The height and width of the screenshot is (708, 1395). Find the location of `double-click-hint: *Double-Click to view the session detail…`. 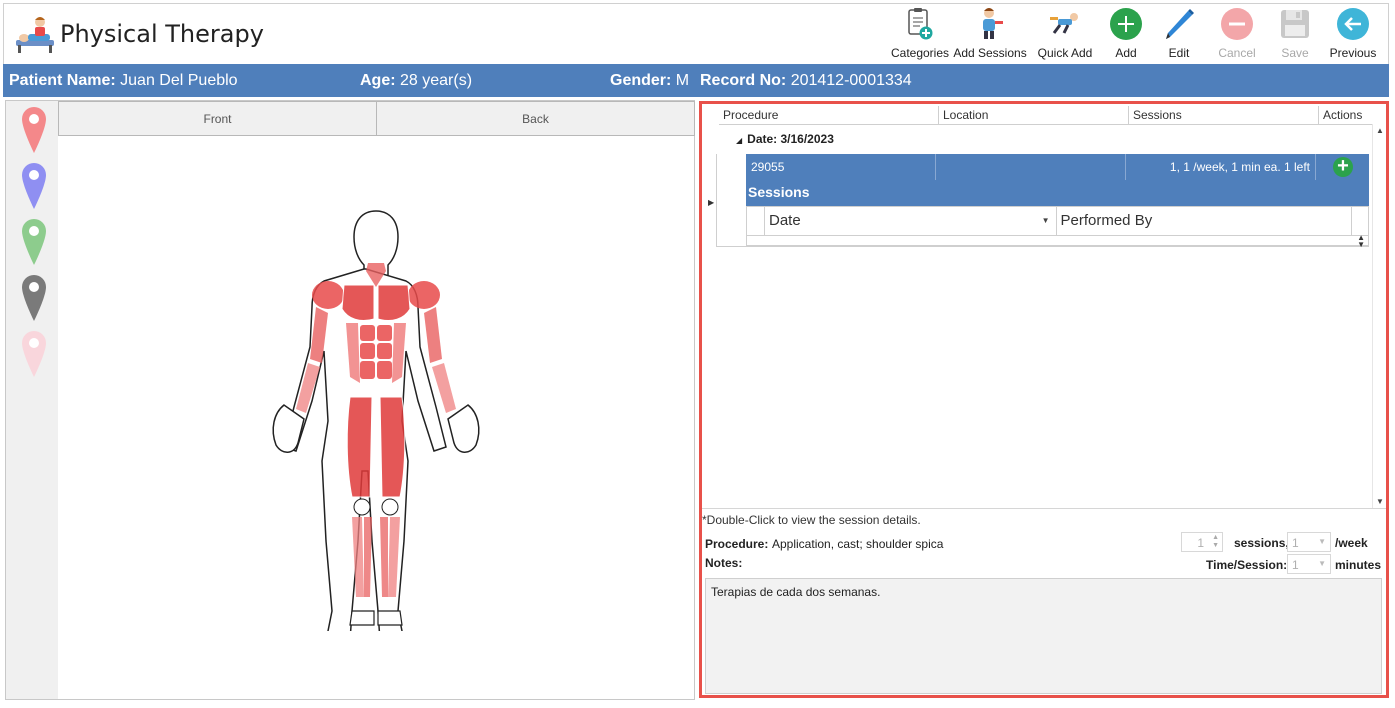

double-click-hint: *Double-Click to view the session detail… is located at coordinates (811, 520).